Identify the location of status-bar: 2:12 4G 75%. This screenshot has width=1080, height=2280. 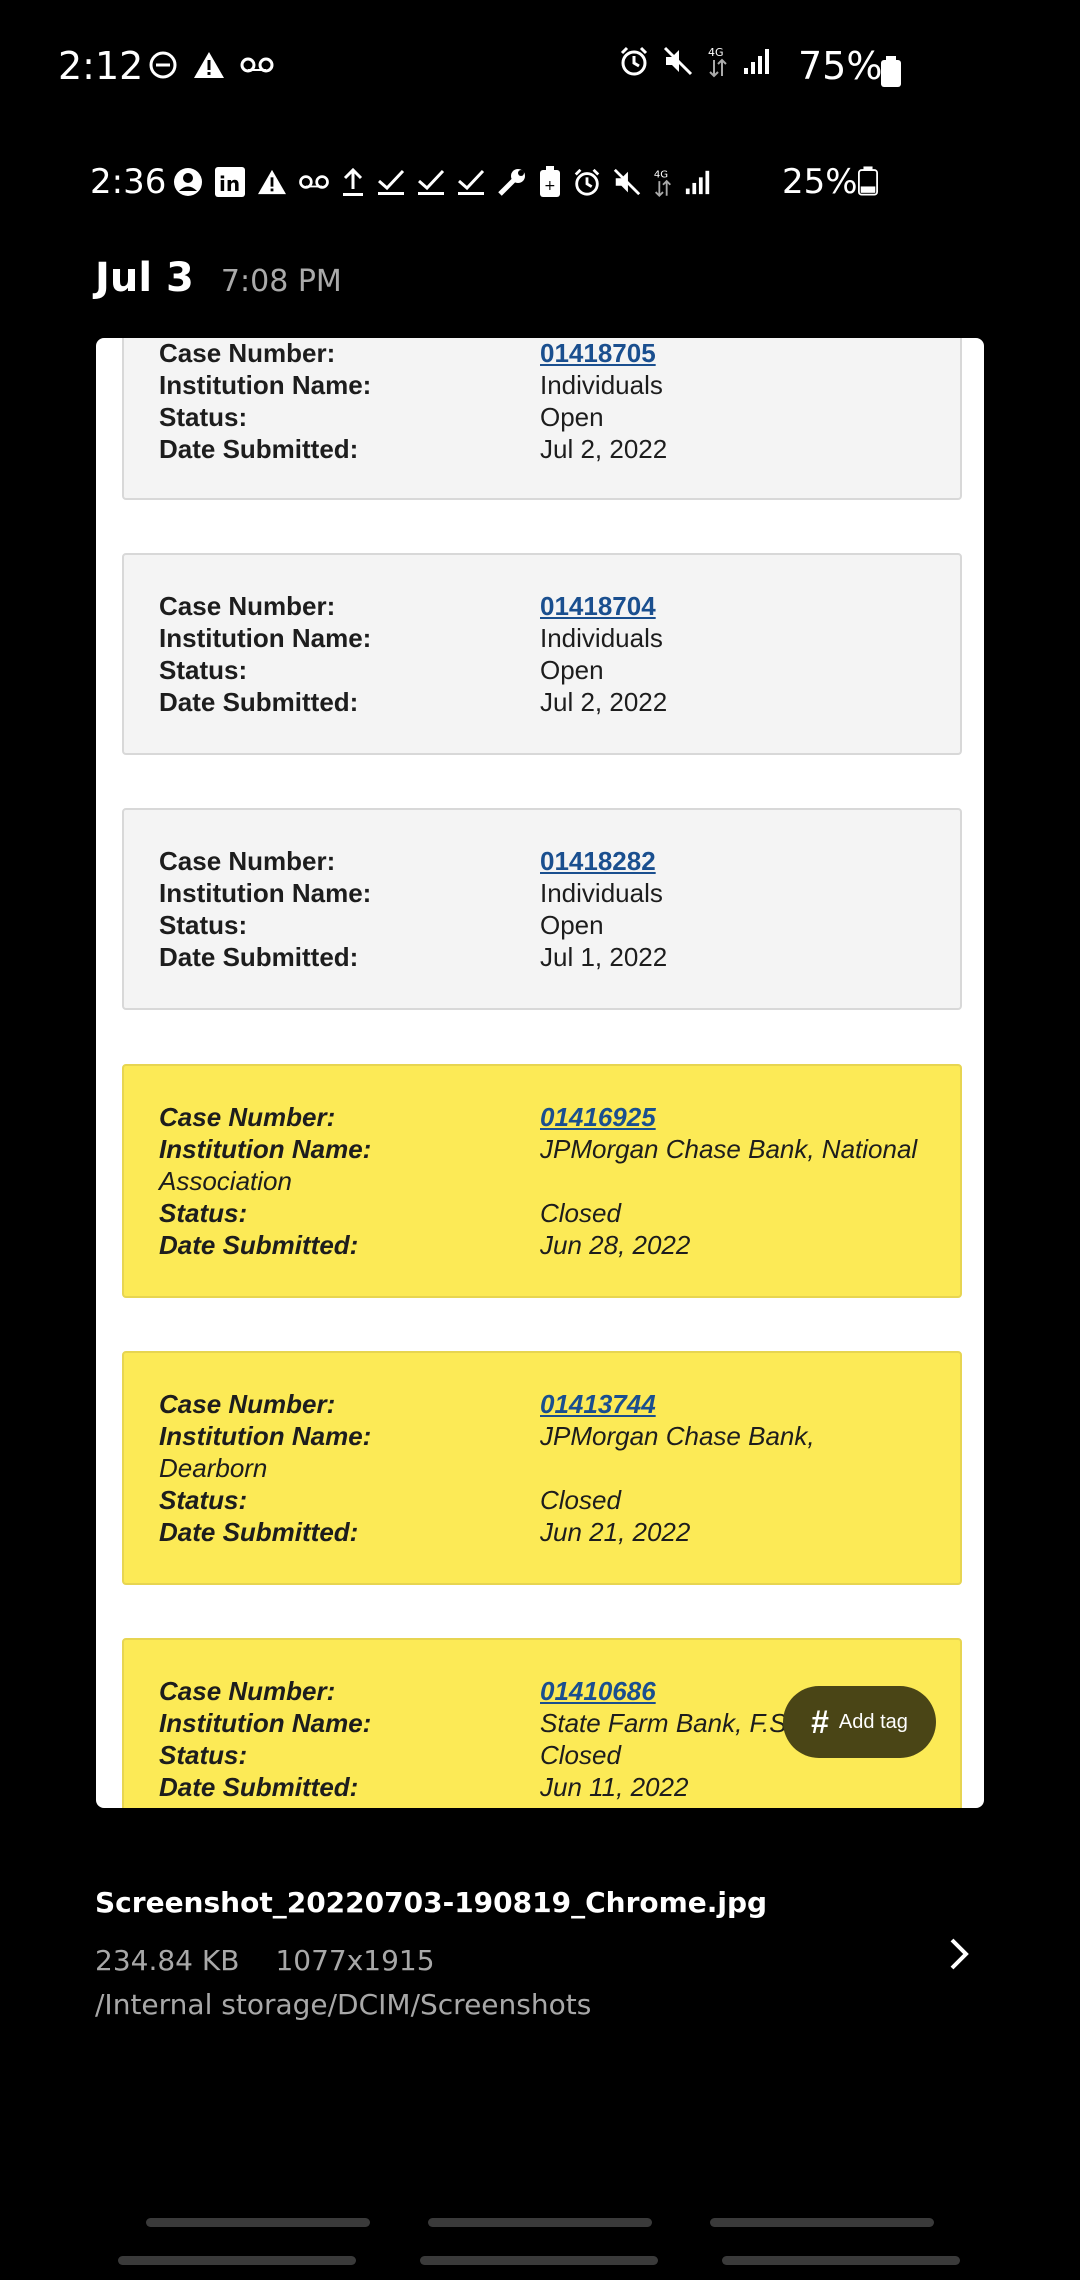
(540, 70).